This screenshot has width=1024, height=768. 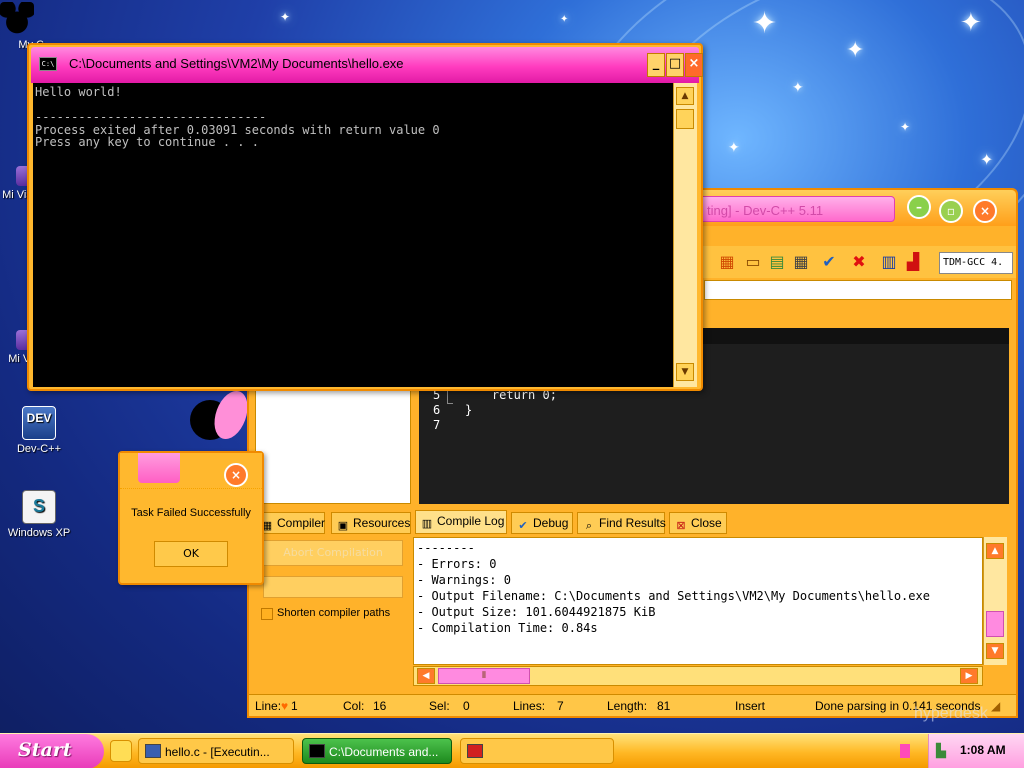 What do you see at coordinates (889, 262) in the screenshot?
I see `chart-icon: ▥` at bounding box center [889, 262].